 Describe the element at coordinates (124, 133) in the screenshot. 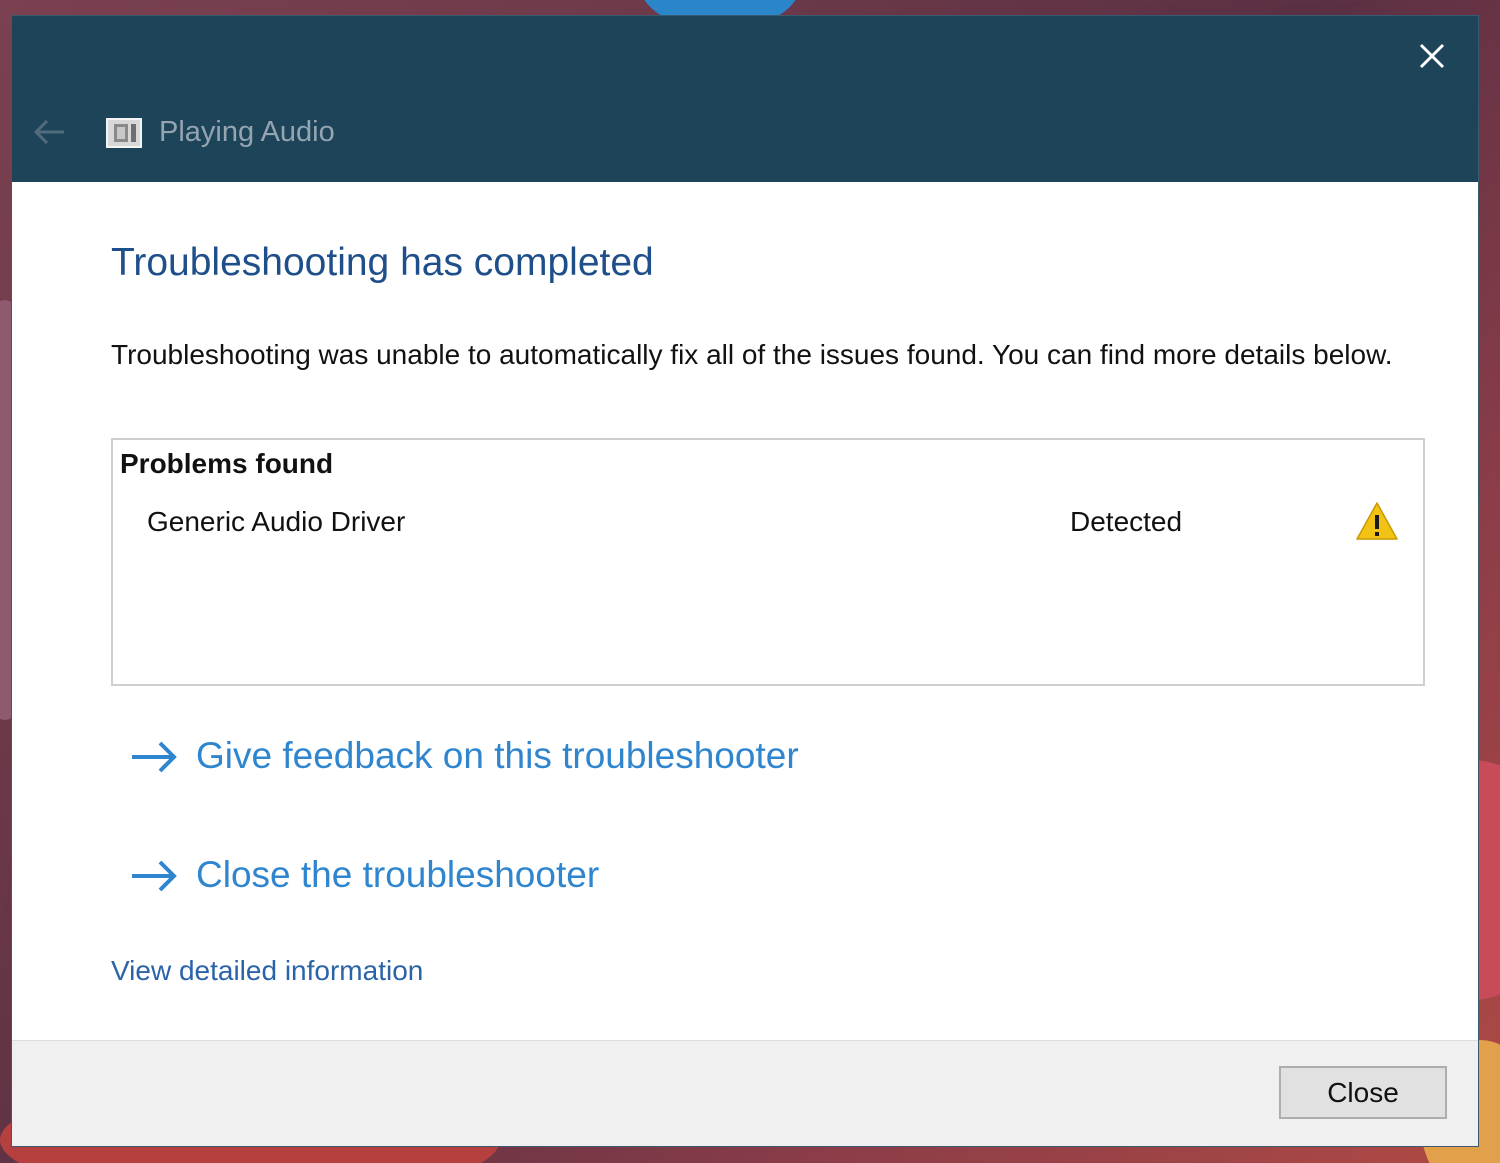

I see `troubleshooter-icon` at that location.